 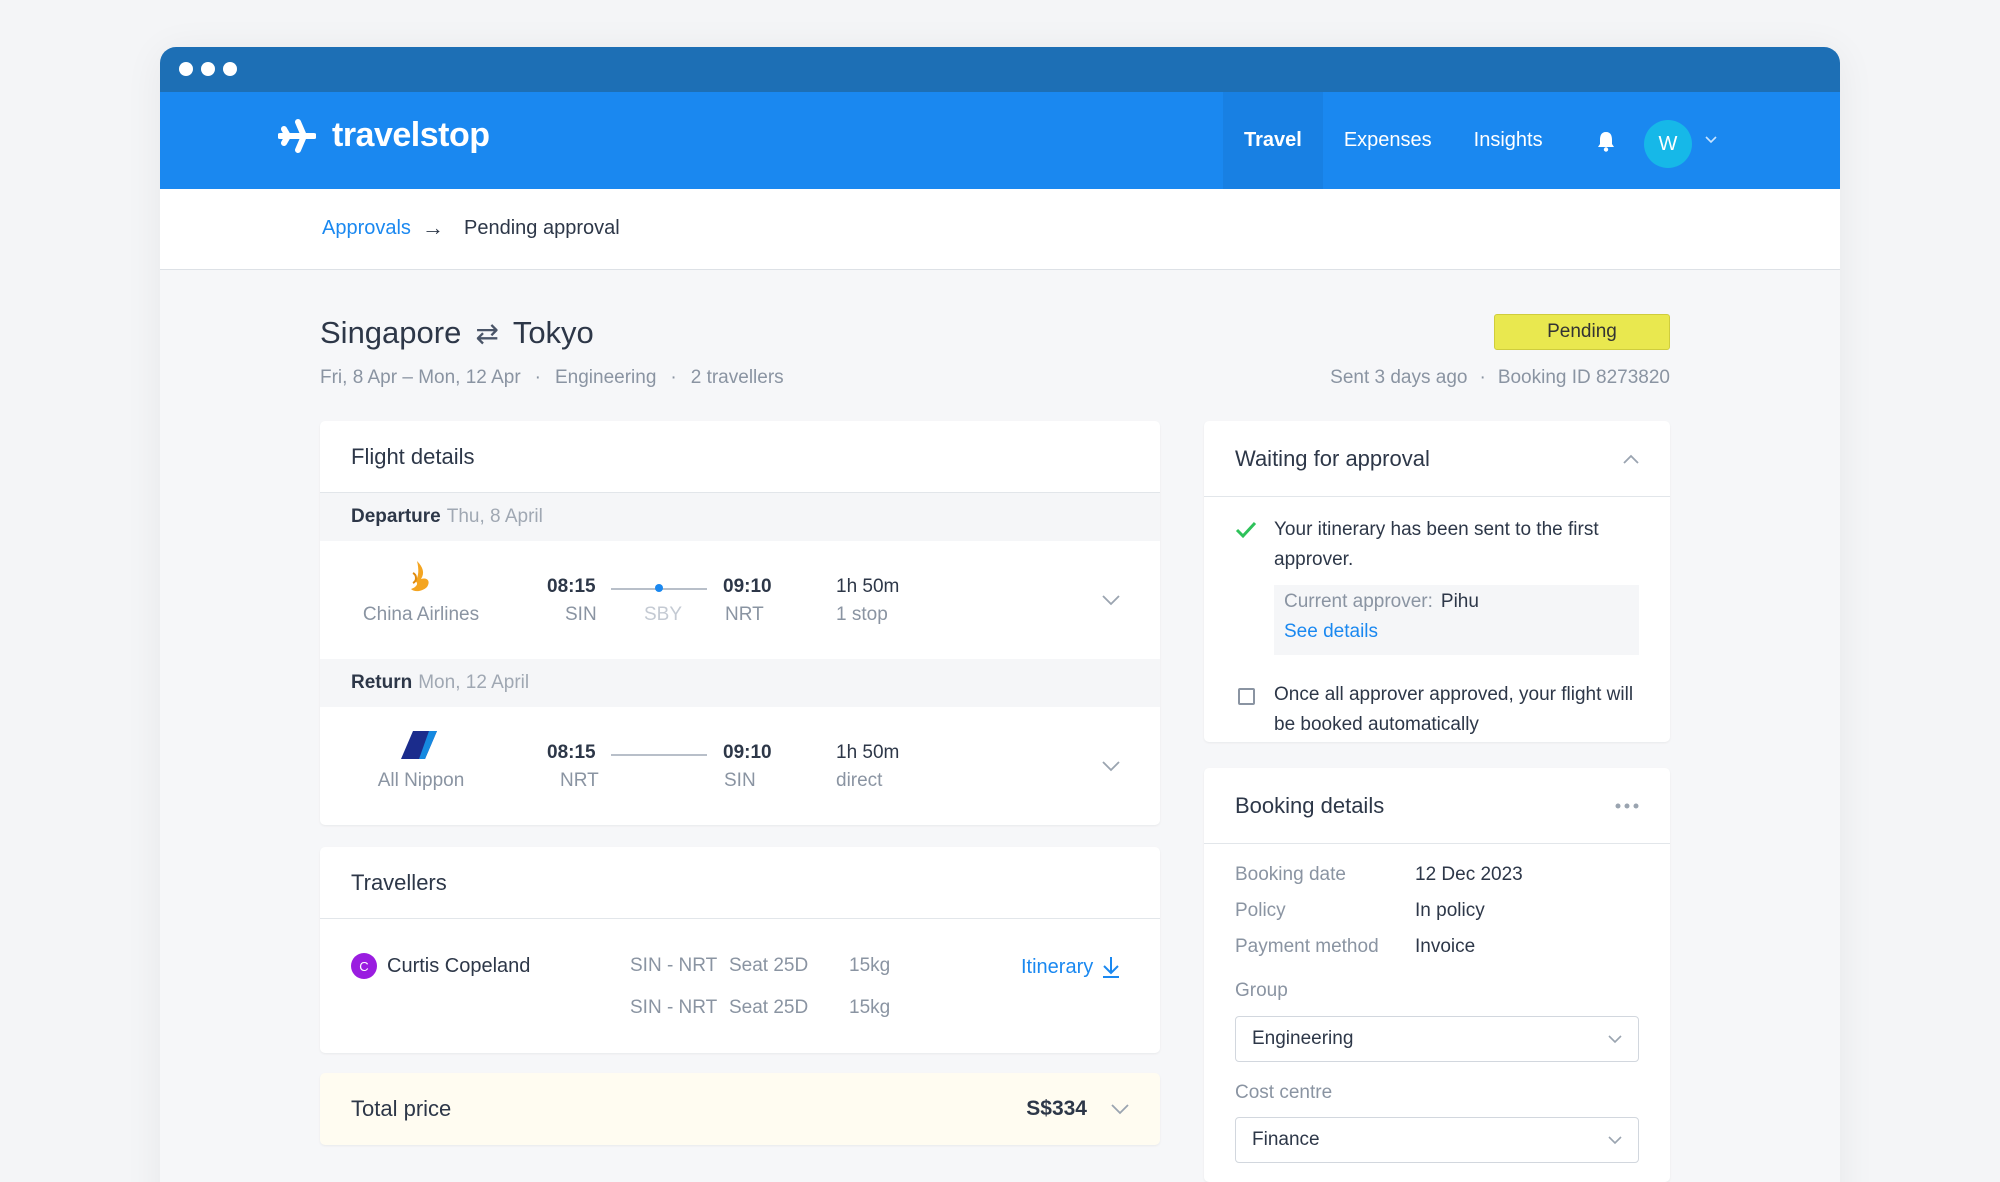 What do you see at coordinates (1286, 1139) in the screenshot?
I see `cost-centre-select-value: Finance` at bounding box center [1286, 1139].